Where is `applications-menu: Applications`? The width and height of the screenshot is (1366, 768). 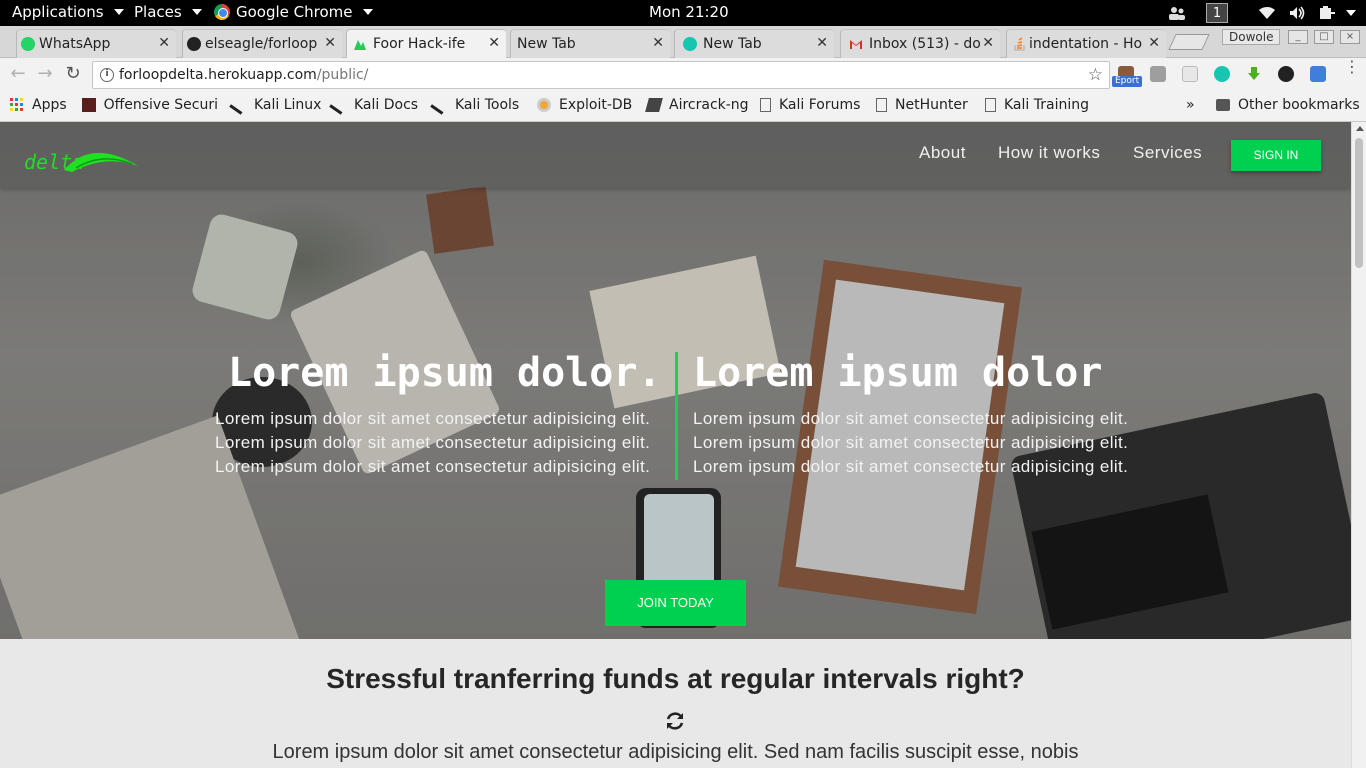 applications-menu: Applications is located at coordinates (68, 12).